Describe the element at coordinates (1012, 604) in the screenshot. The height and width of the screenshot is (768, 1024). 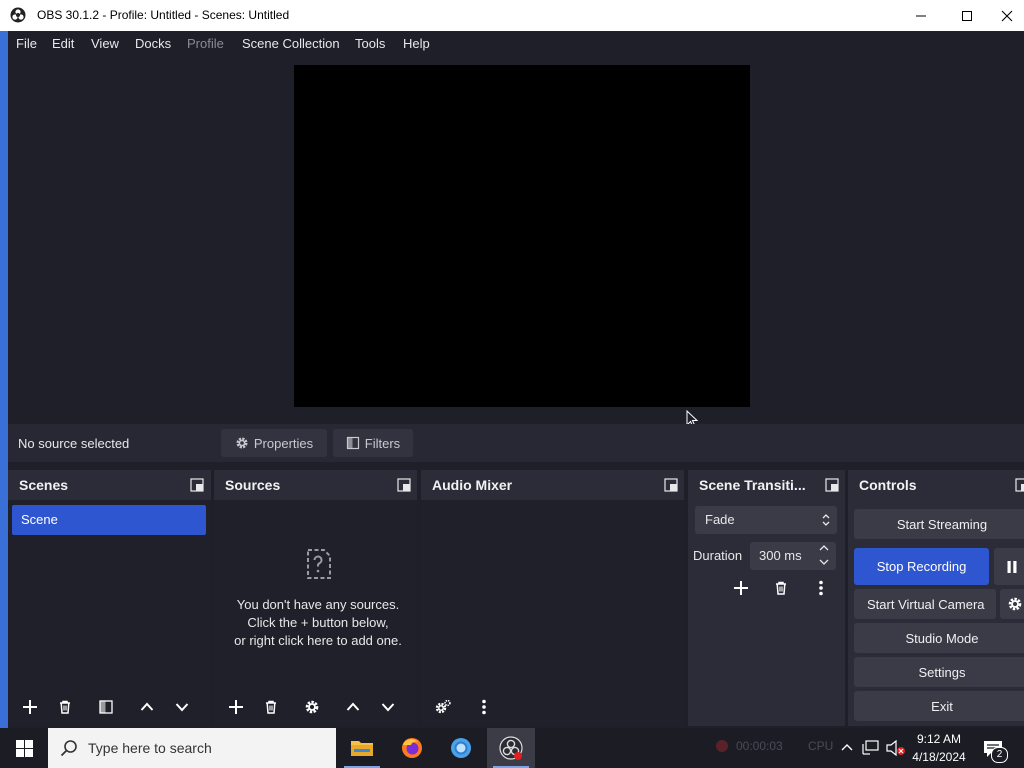
I see `virtual-camera-settings-button` at that location.